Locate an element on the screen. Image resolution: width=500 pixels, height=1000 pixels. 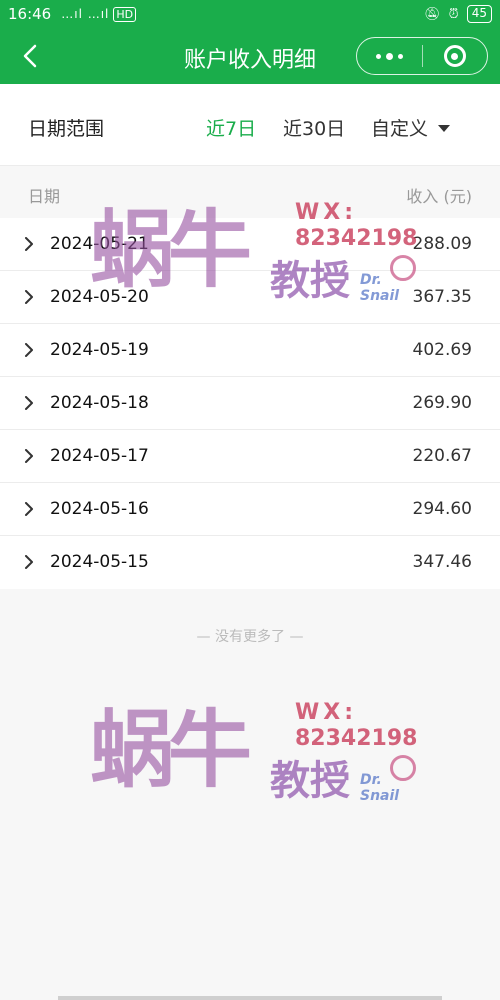
row-date: 2024-05-16 is located at coordinates (99, 509).